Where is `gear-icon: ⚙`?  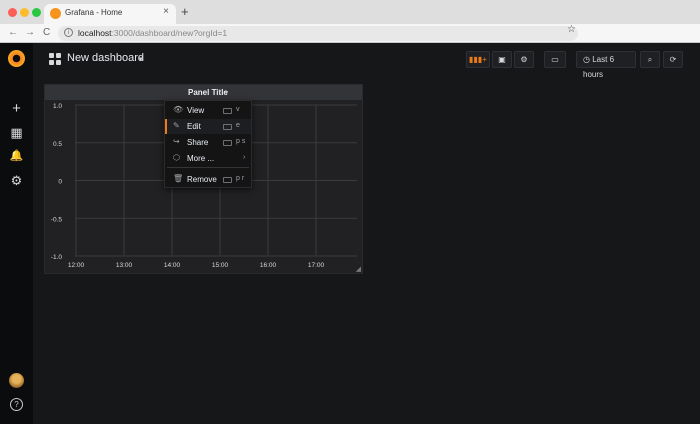
gear-icon: ⚙ is located at coordinates (16, 181).